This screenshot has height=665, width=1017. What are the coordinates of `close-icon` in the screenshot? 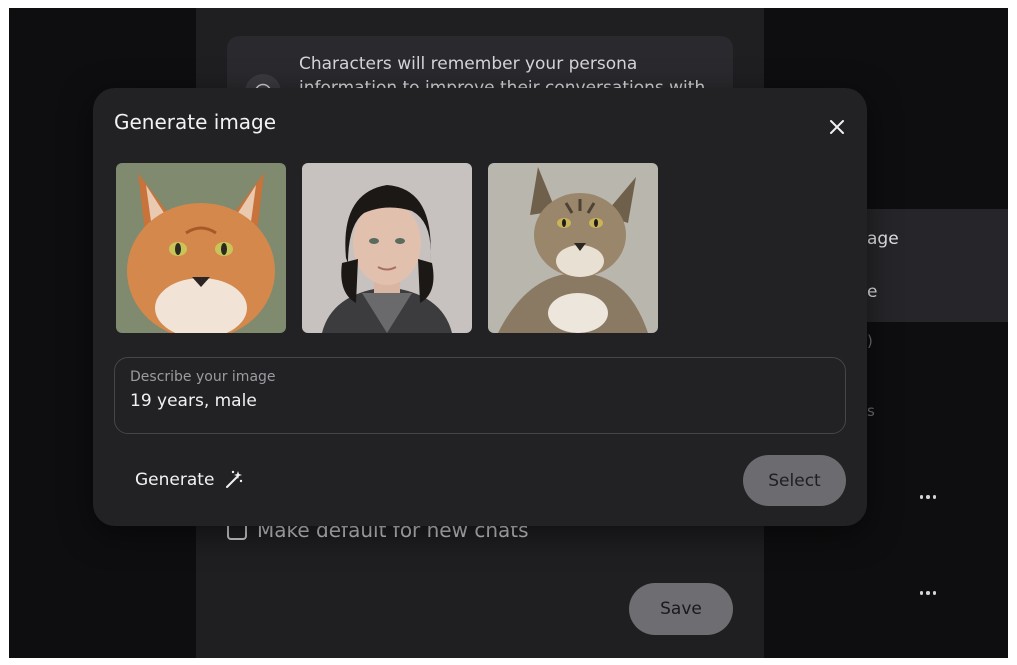 It's located at (837, 127).